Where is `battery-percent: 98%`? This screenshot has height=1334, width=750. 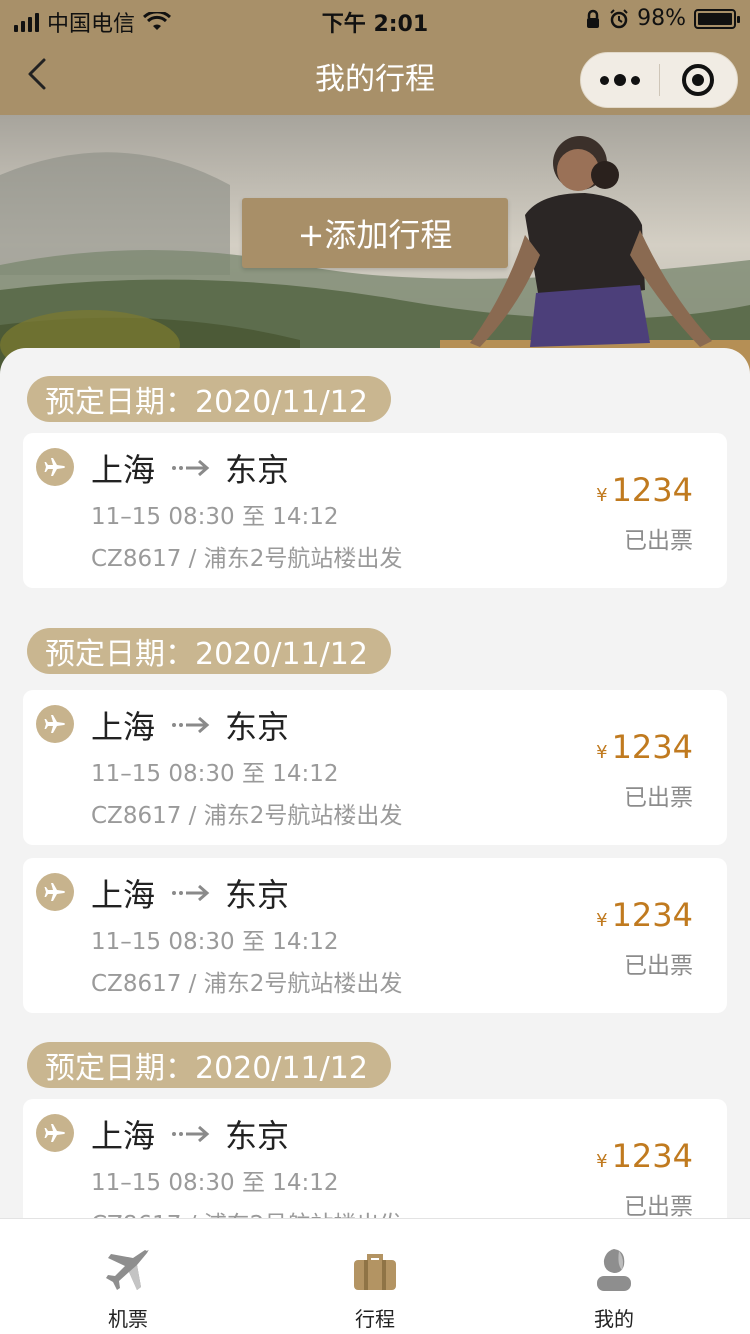 battery-percent: 98% is located at coordinates (661, 18).